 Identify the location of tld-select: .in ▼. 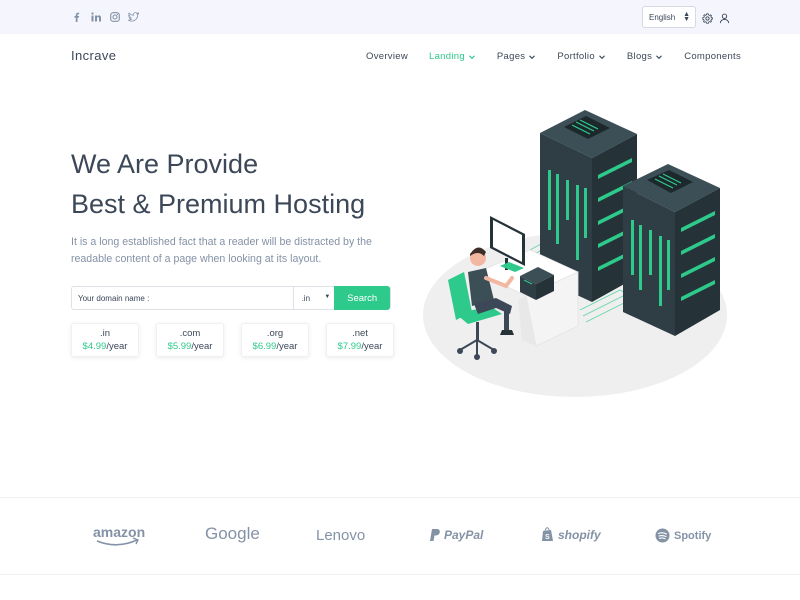
(313, 298).